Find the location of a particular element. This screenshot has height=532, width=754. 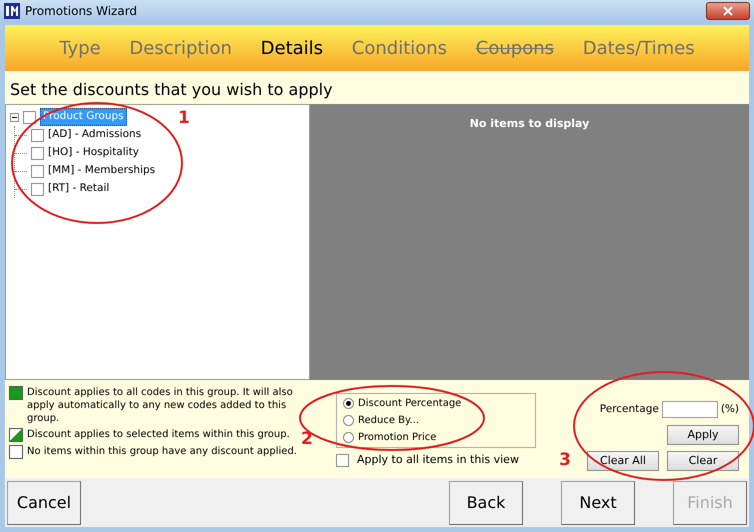

tree-item: [RT] - Retail is located at coordinates (79, 189).